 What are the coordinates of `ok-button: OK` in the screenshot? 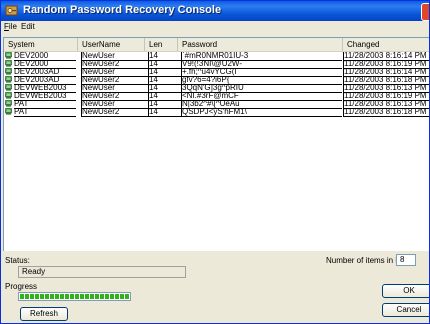 It's located at (405, 291).